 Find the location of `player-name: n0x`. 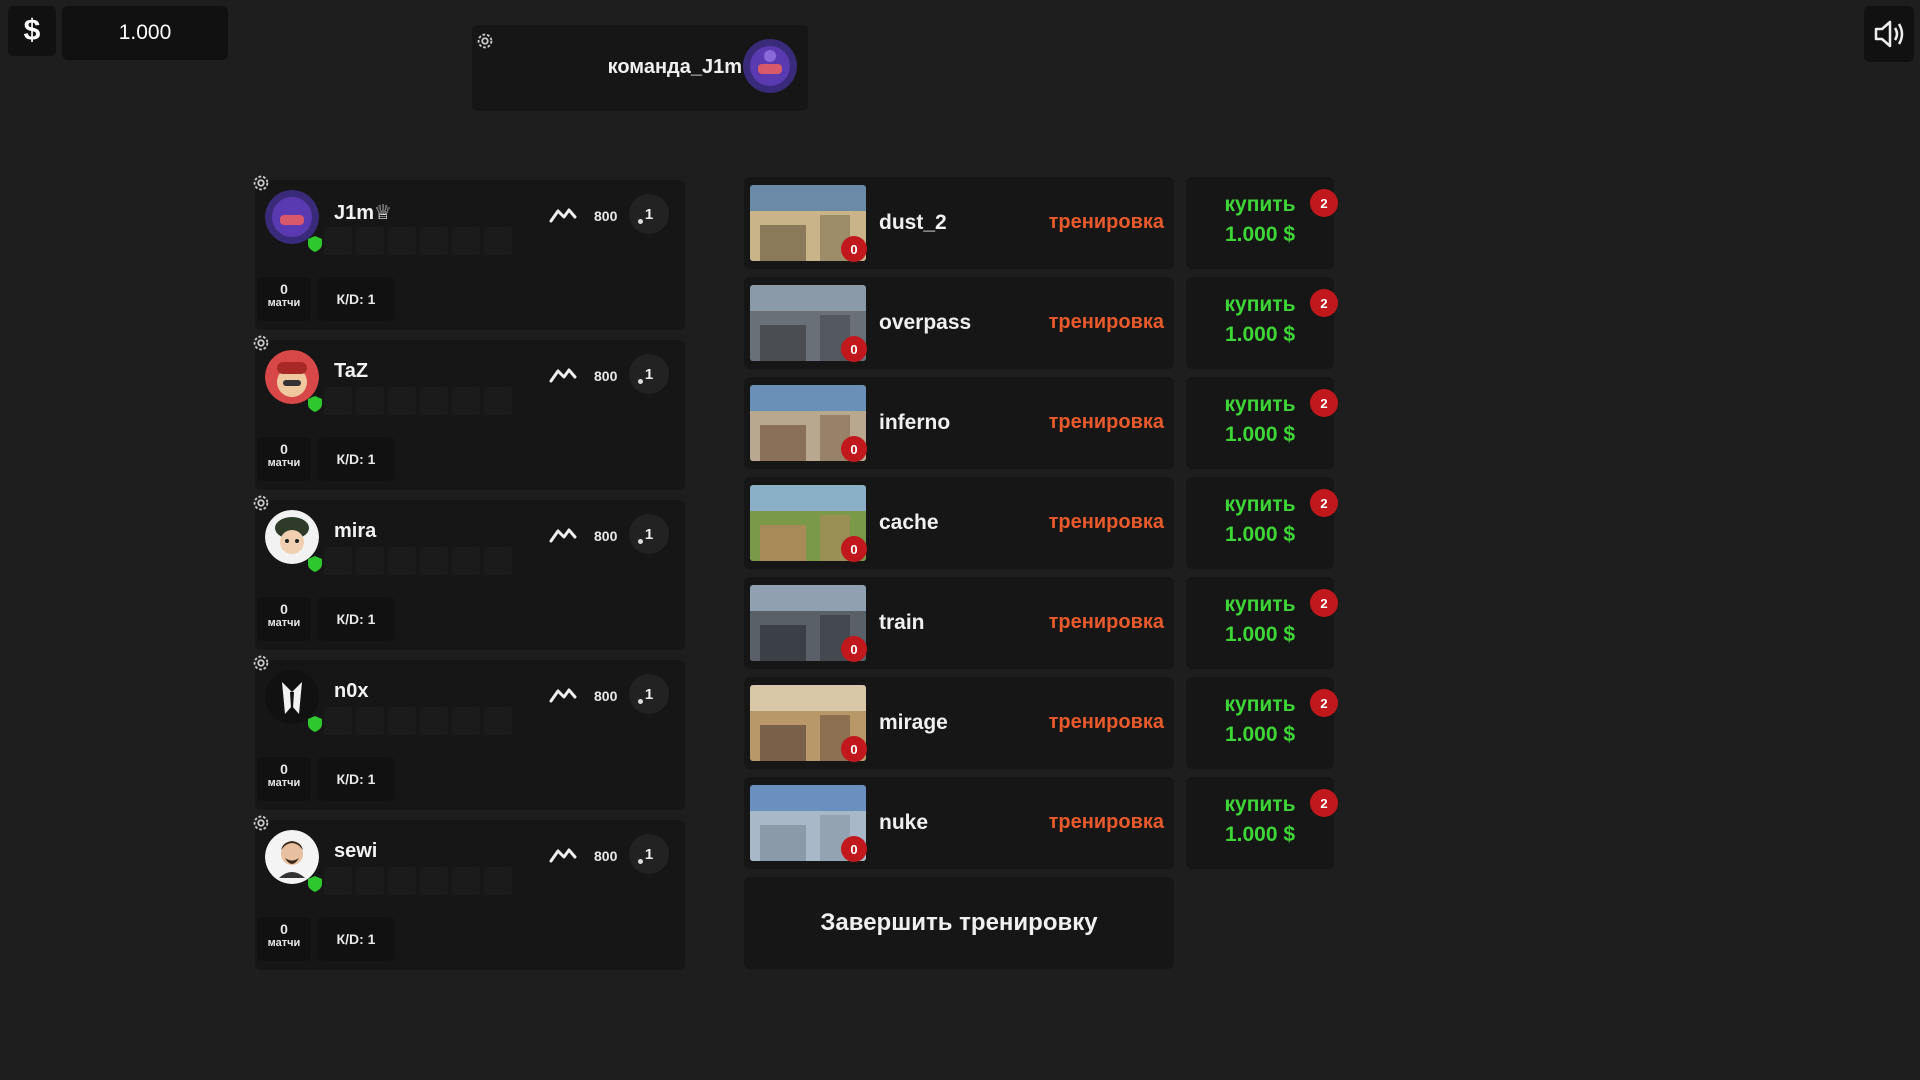

player-name: n0x is located at coordinates (351, 691).